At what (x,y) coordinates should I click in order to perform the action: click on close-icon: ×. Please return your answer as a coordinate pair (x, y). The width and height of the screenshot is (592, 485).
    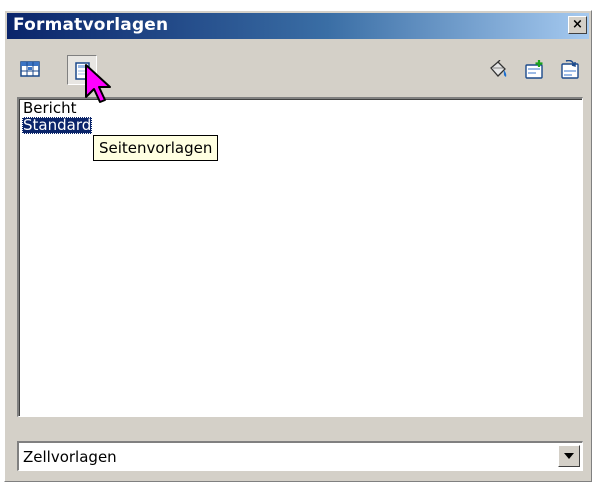
    Looking at the image, I should click on (577, 24).